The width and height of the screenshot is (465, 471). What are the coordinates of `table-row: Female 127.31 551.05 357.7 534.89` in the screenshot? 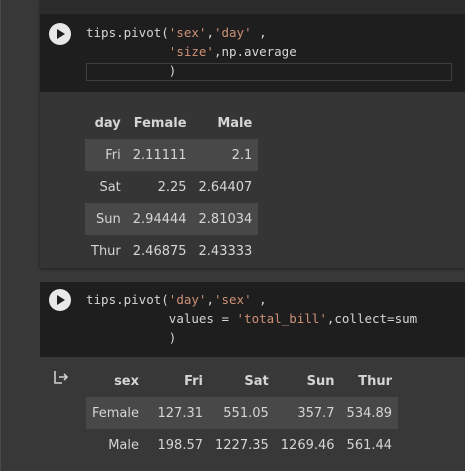 It's located at (242, 413).